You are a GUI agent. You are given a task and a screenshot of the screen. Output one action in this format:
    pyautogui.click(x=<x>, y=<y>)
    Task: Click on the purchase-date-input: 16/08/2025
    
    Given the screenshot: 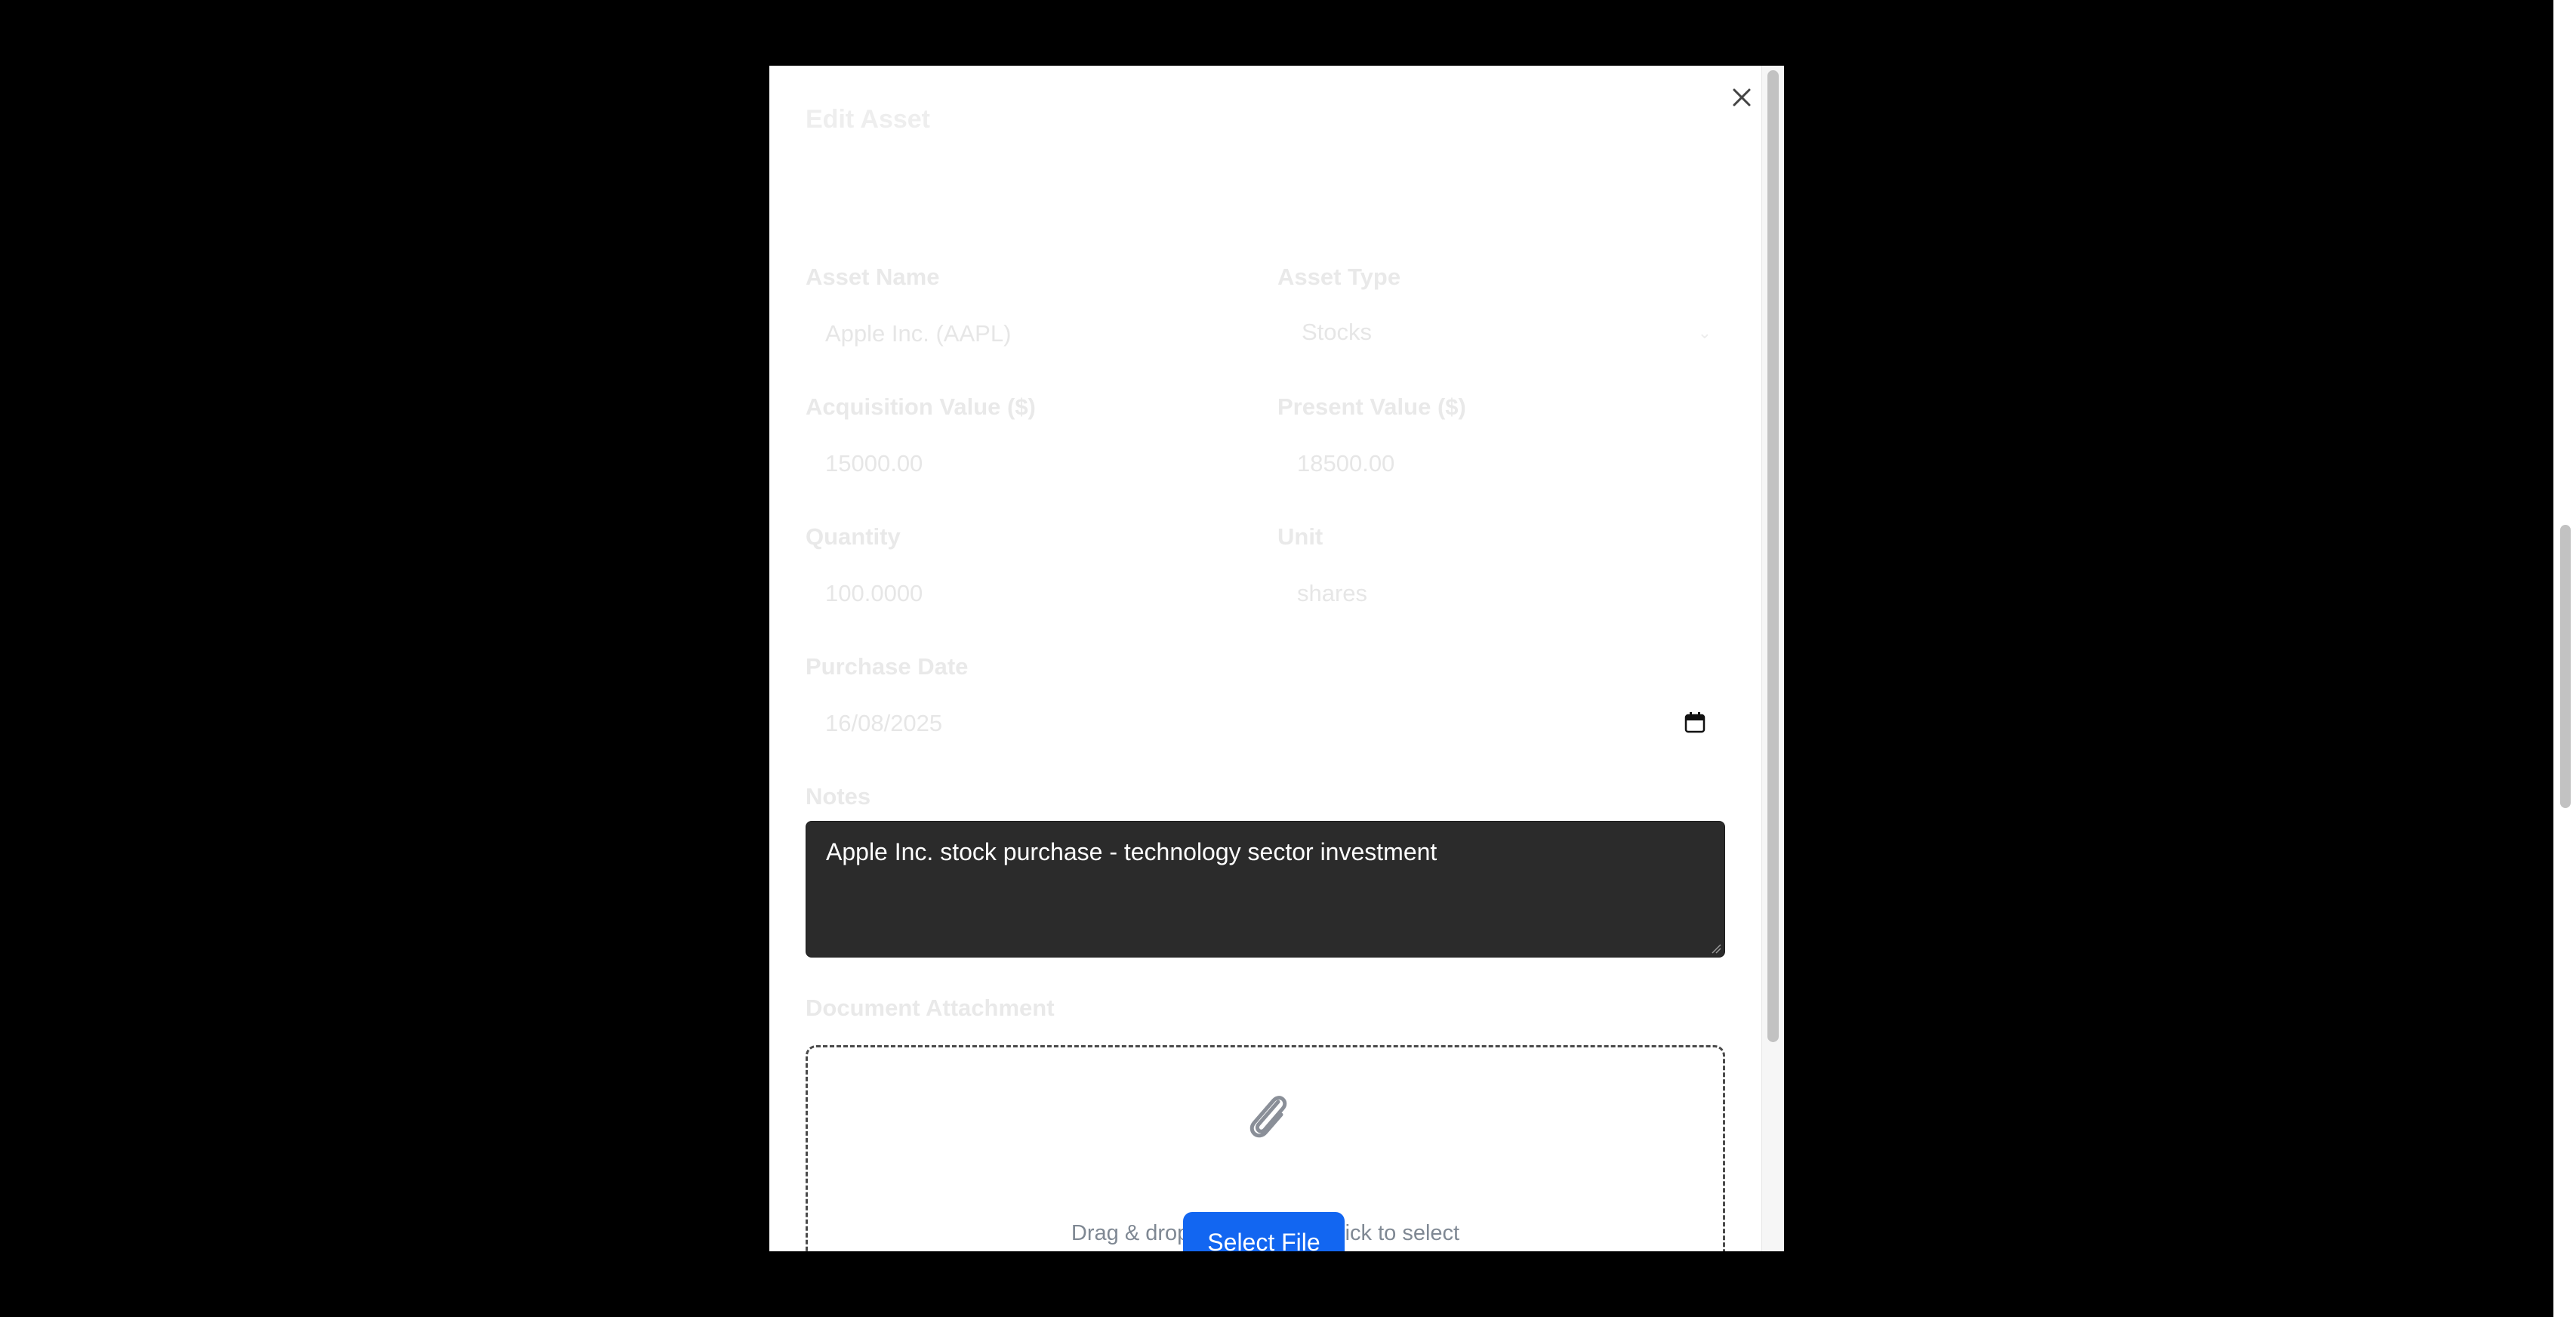 What is the action you would take?
    pyautogui.click(x=1265, y=723)
    